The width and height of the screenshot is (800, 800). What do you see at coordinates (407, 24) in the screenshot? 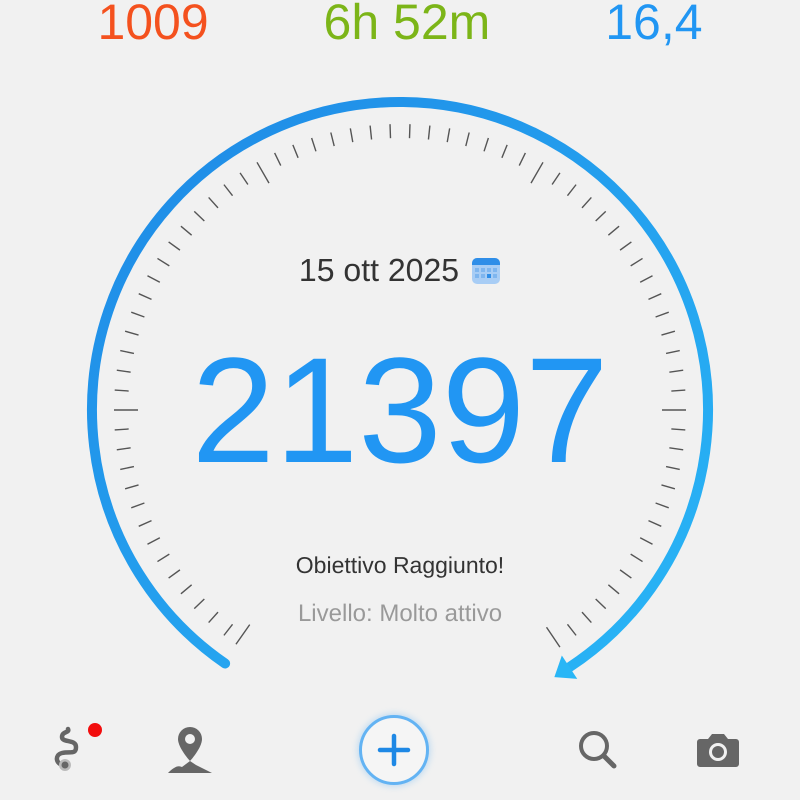
I see `stat-value: 6h 52m` at bounding box center [407, 24].